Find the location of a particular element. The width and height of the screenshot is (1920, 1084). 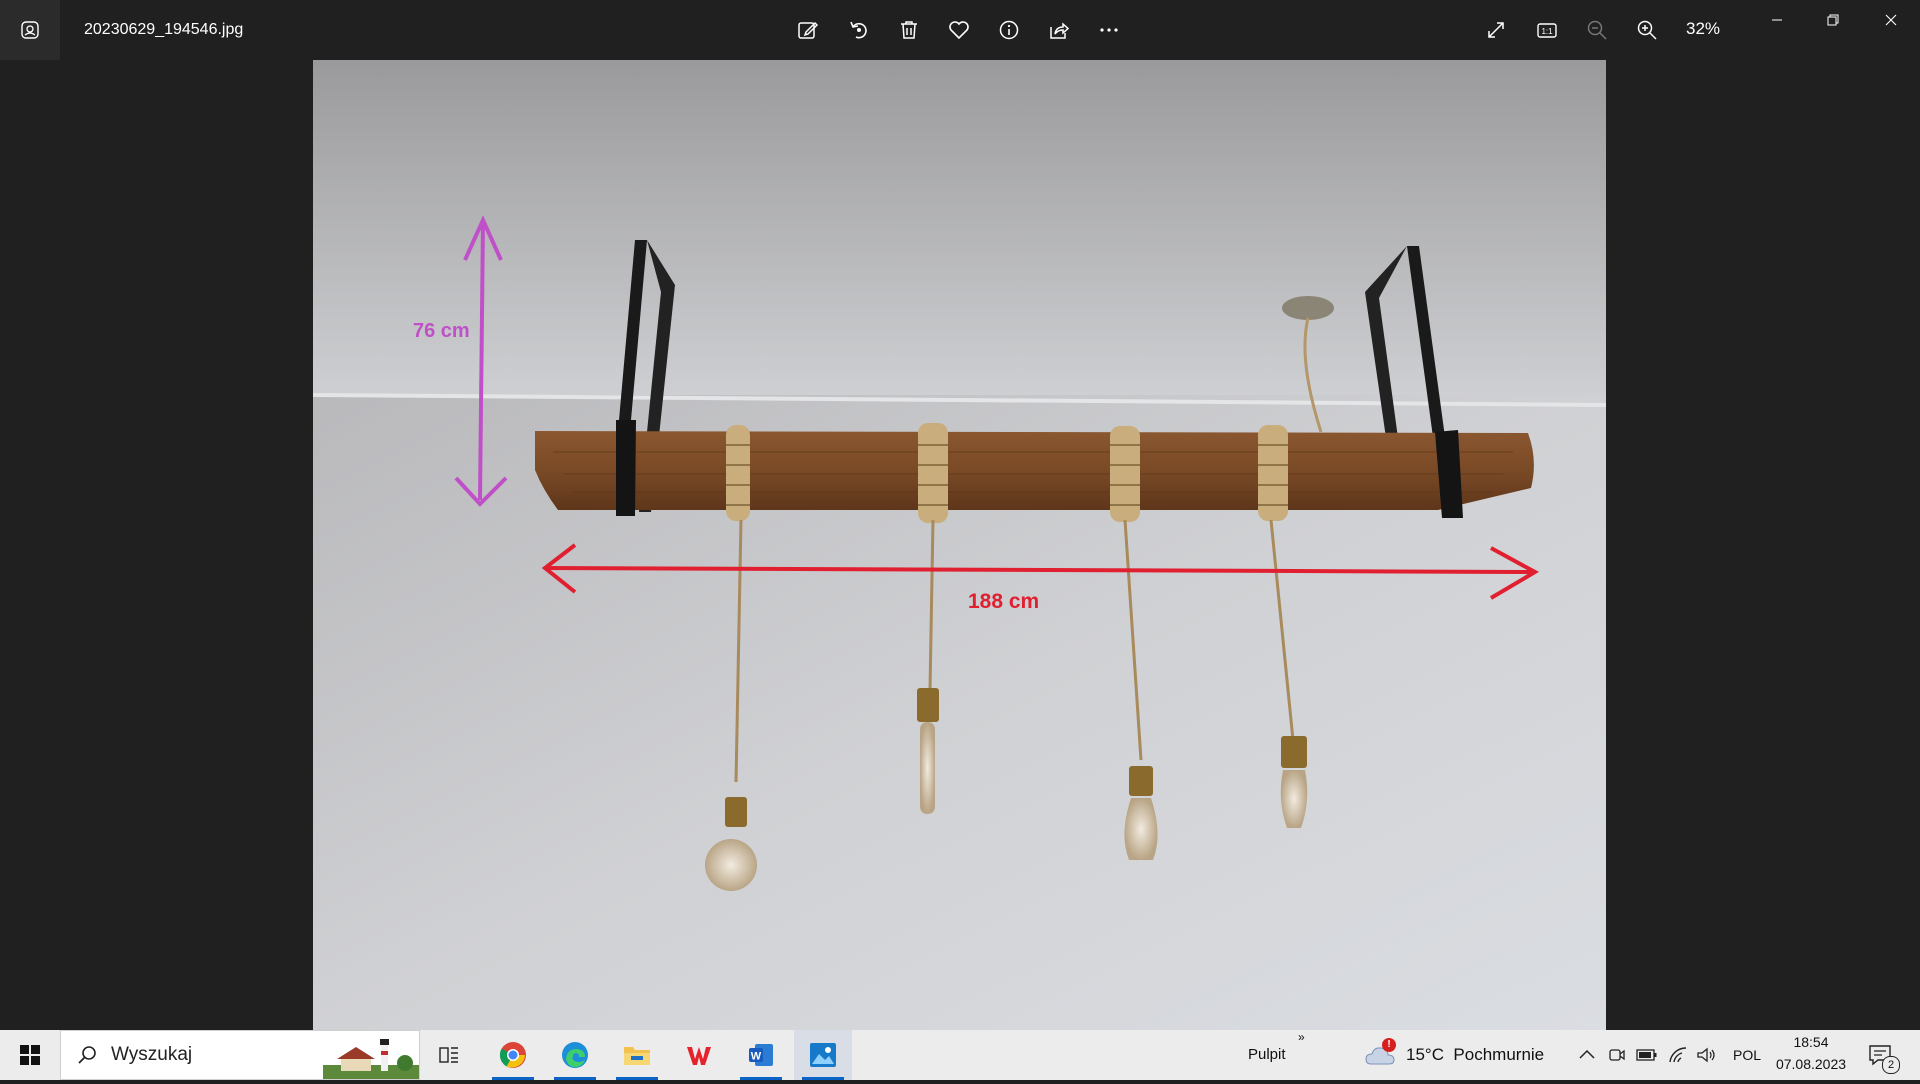

zoom-in-icon is located at coordinates (1647, 30).